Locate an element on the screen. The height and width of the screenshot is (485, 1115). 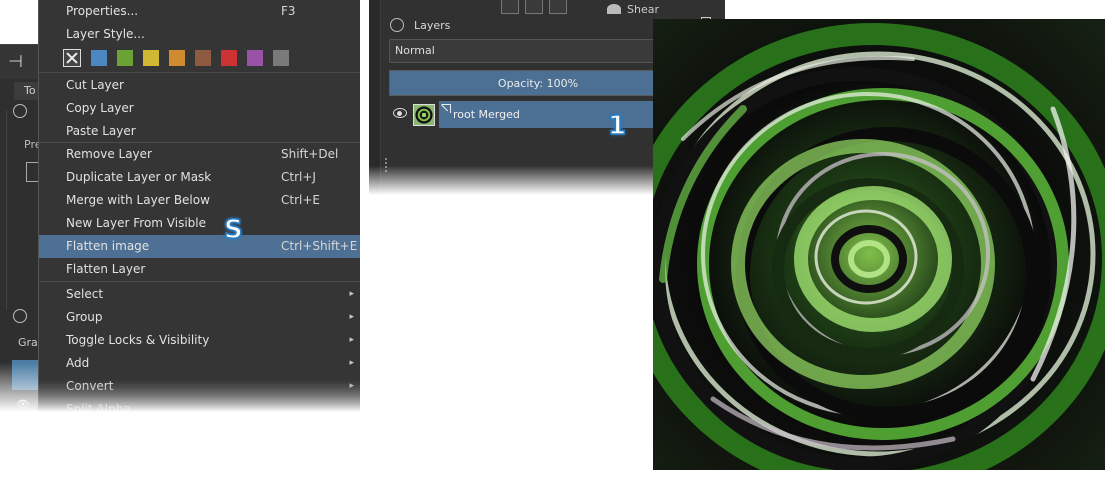
layer-name: root Merged is located at coordinates (486, 114).